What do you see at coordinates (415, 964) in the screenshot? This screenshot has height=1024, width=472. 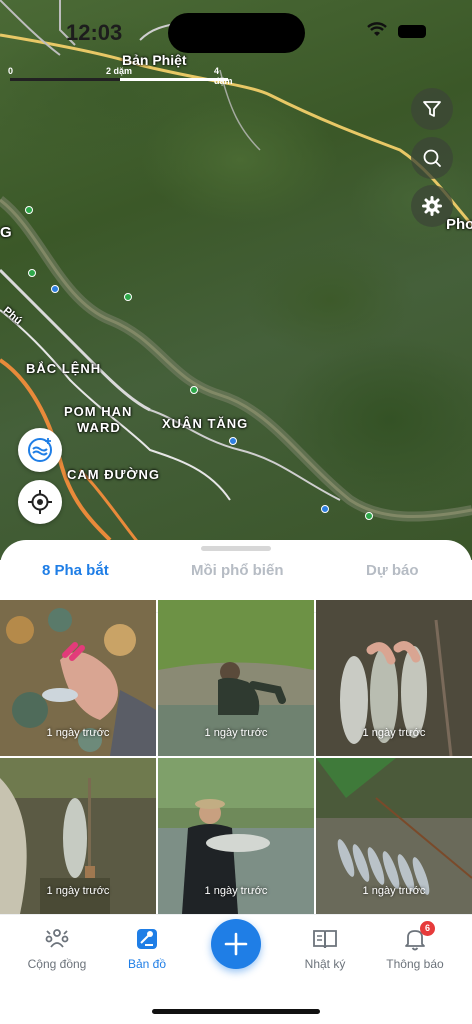 I see `nav-notifications-label: Thông báo` at bounding box center [415, 964].